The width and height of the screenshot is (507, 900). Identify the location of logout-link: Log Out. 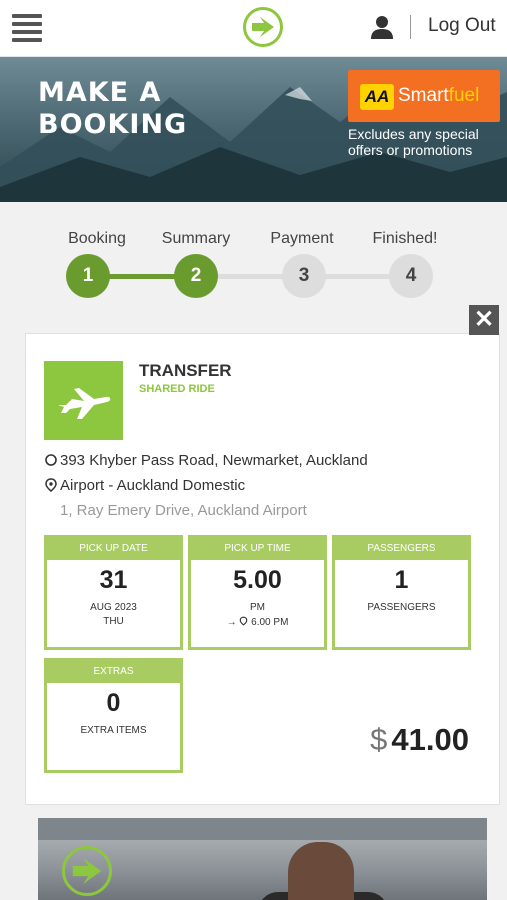
(462, 26).